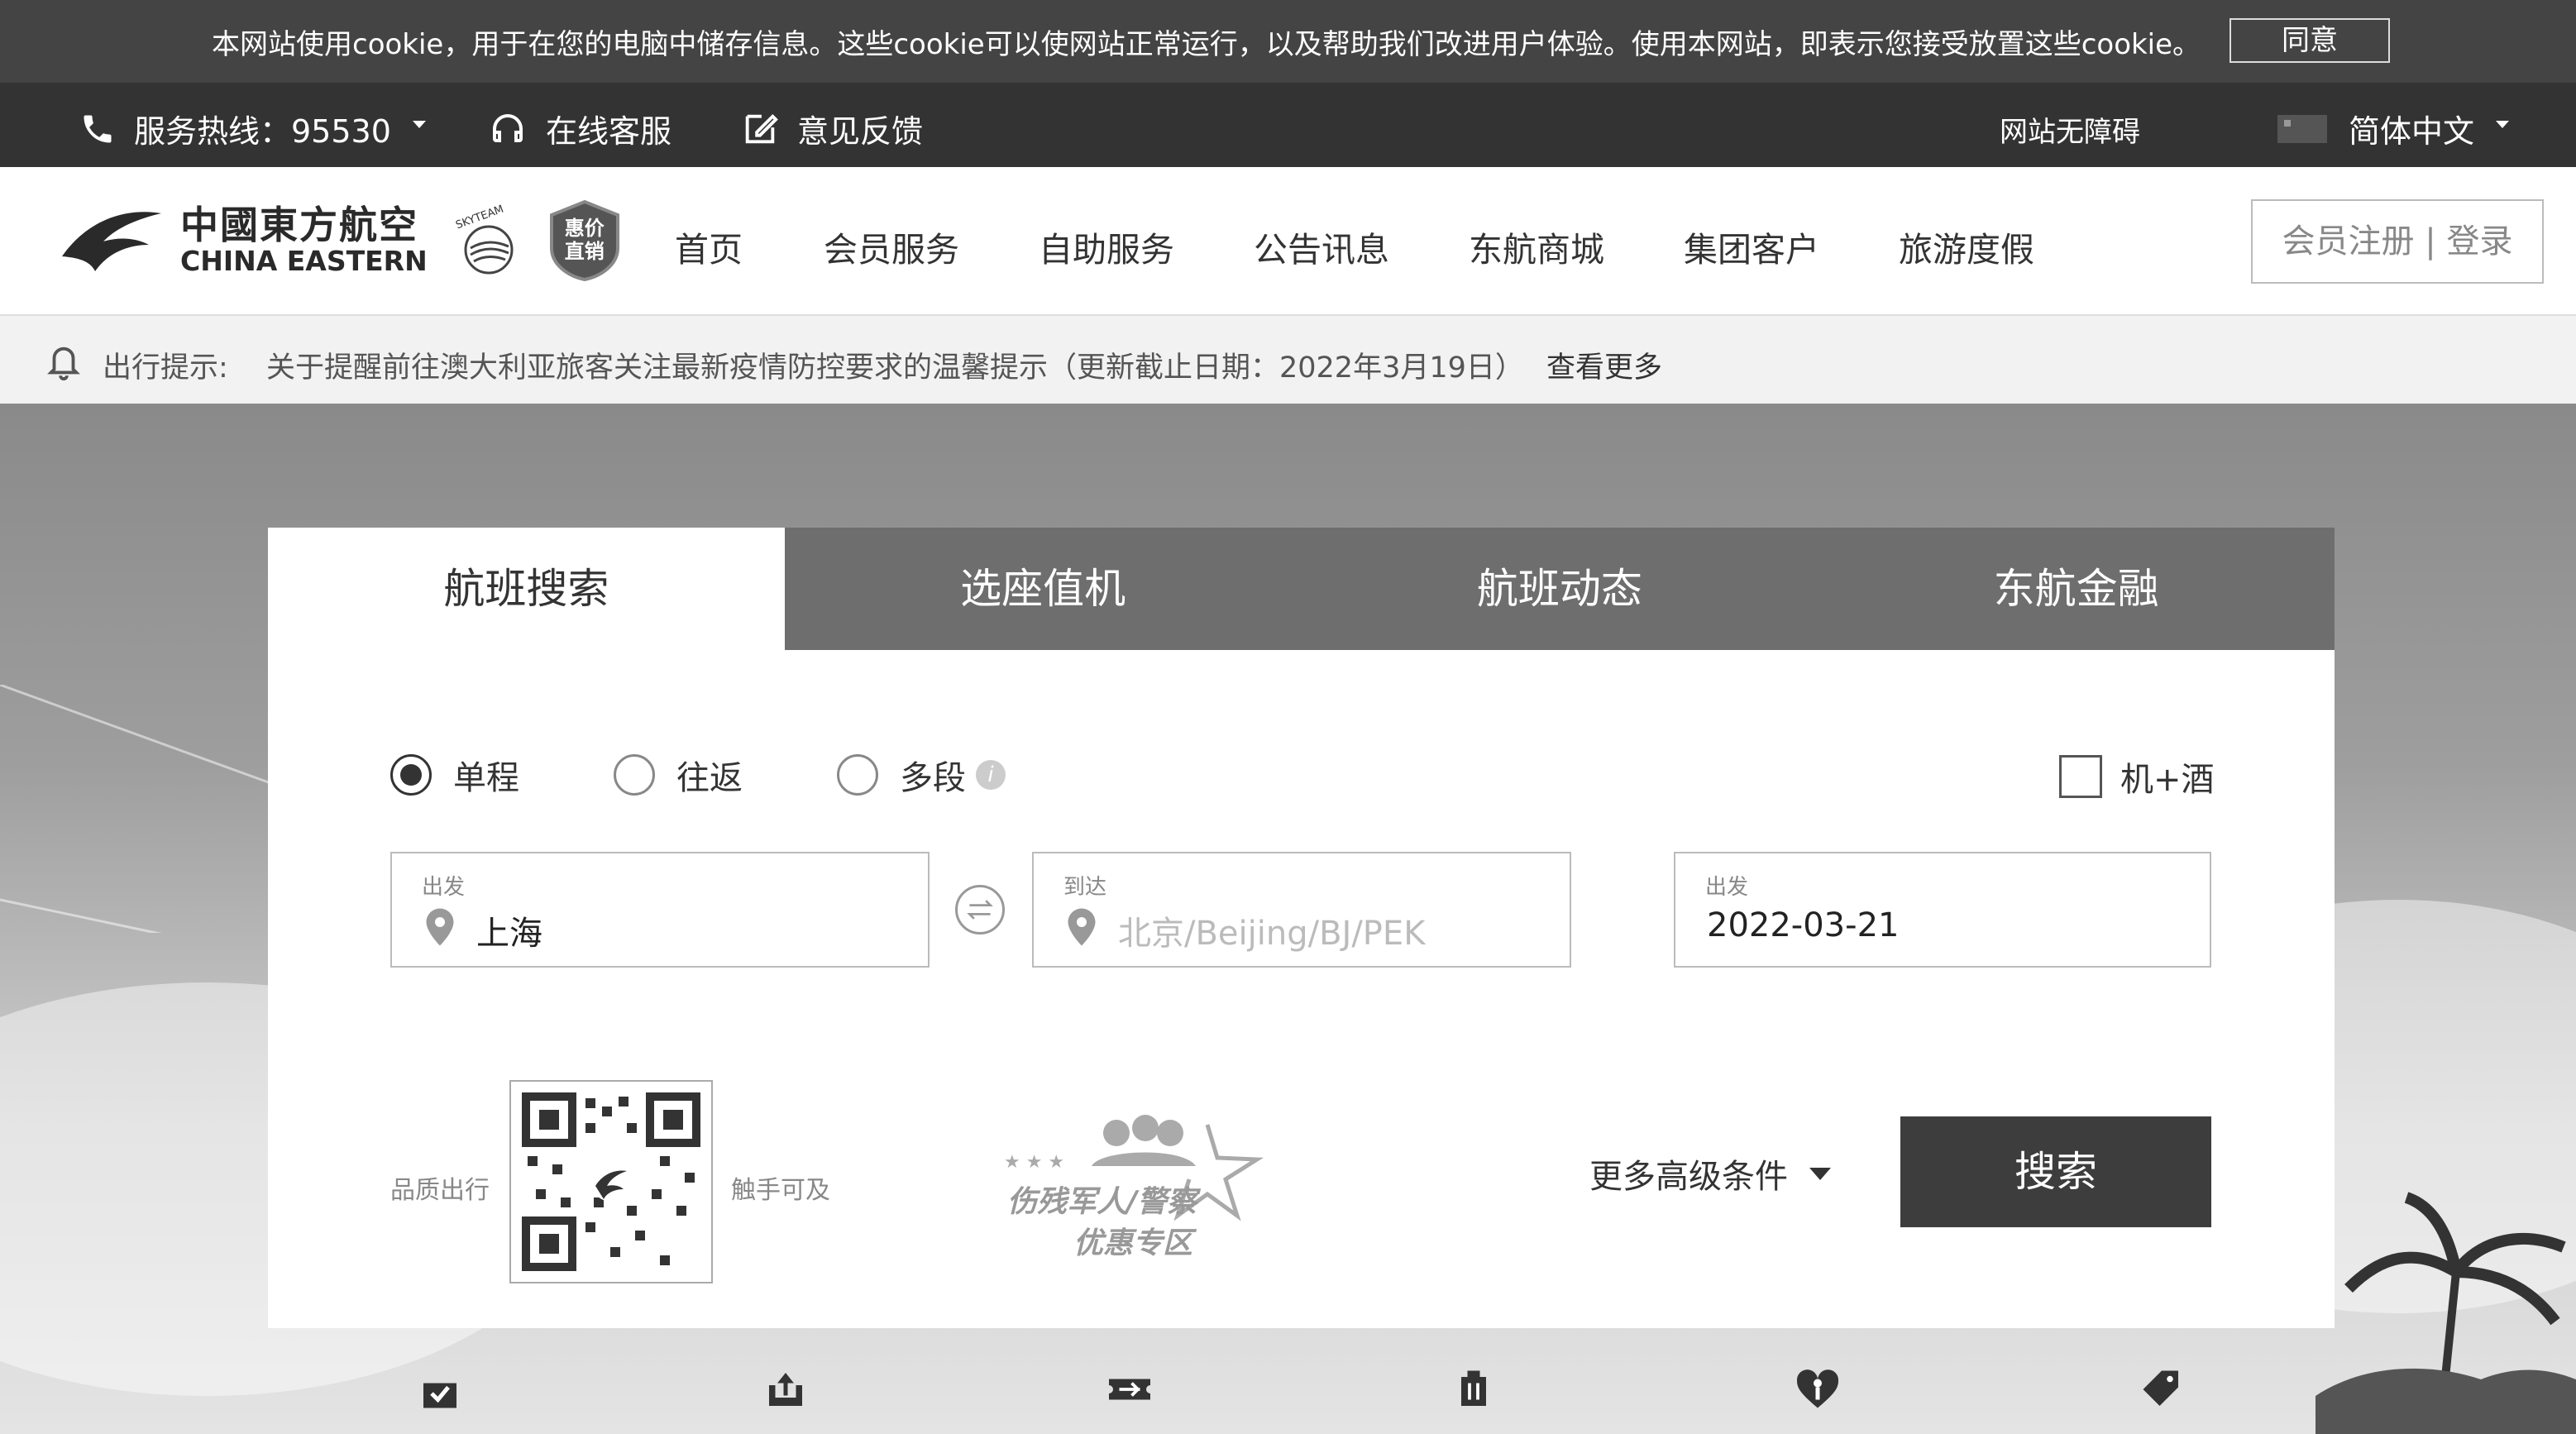 The image size is (2576, 1434). Describe the element at coordinates (660, 910) in the screenshot. I see `origin-field: 出发 上海` at that location.